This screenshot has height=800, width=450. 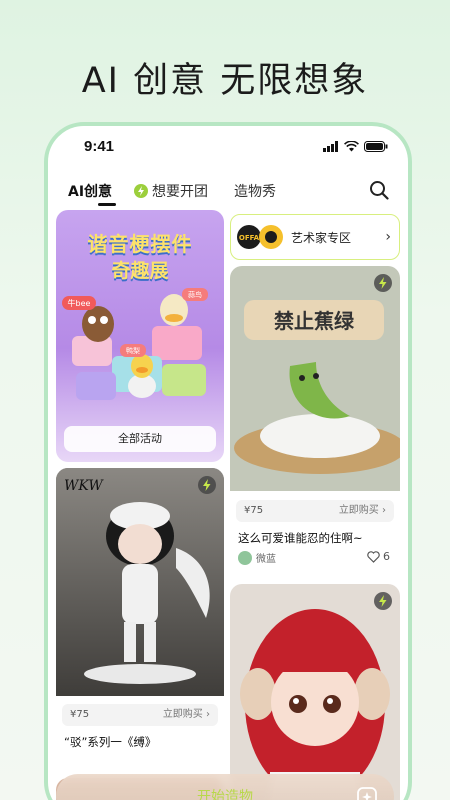 What do you see at coordinates (140, 271) in the screenshot?
I see `banner-subtitle: 奇趣展` at bounding box center [140, 271].